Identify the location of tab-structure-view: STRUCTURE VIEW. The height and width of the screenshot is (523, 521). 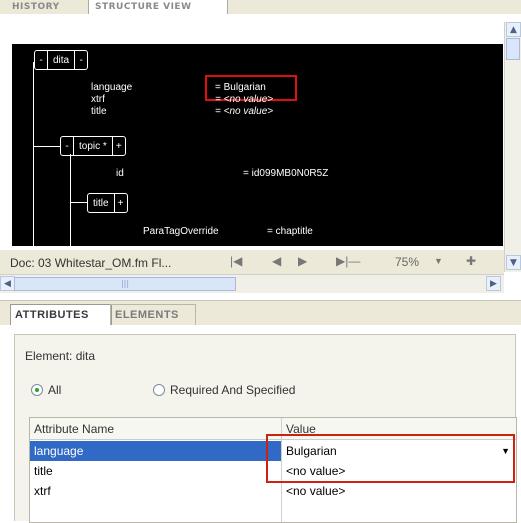
(158, 7).